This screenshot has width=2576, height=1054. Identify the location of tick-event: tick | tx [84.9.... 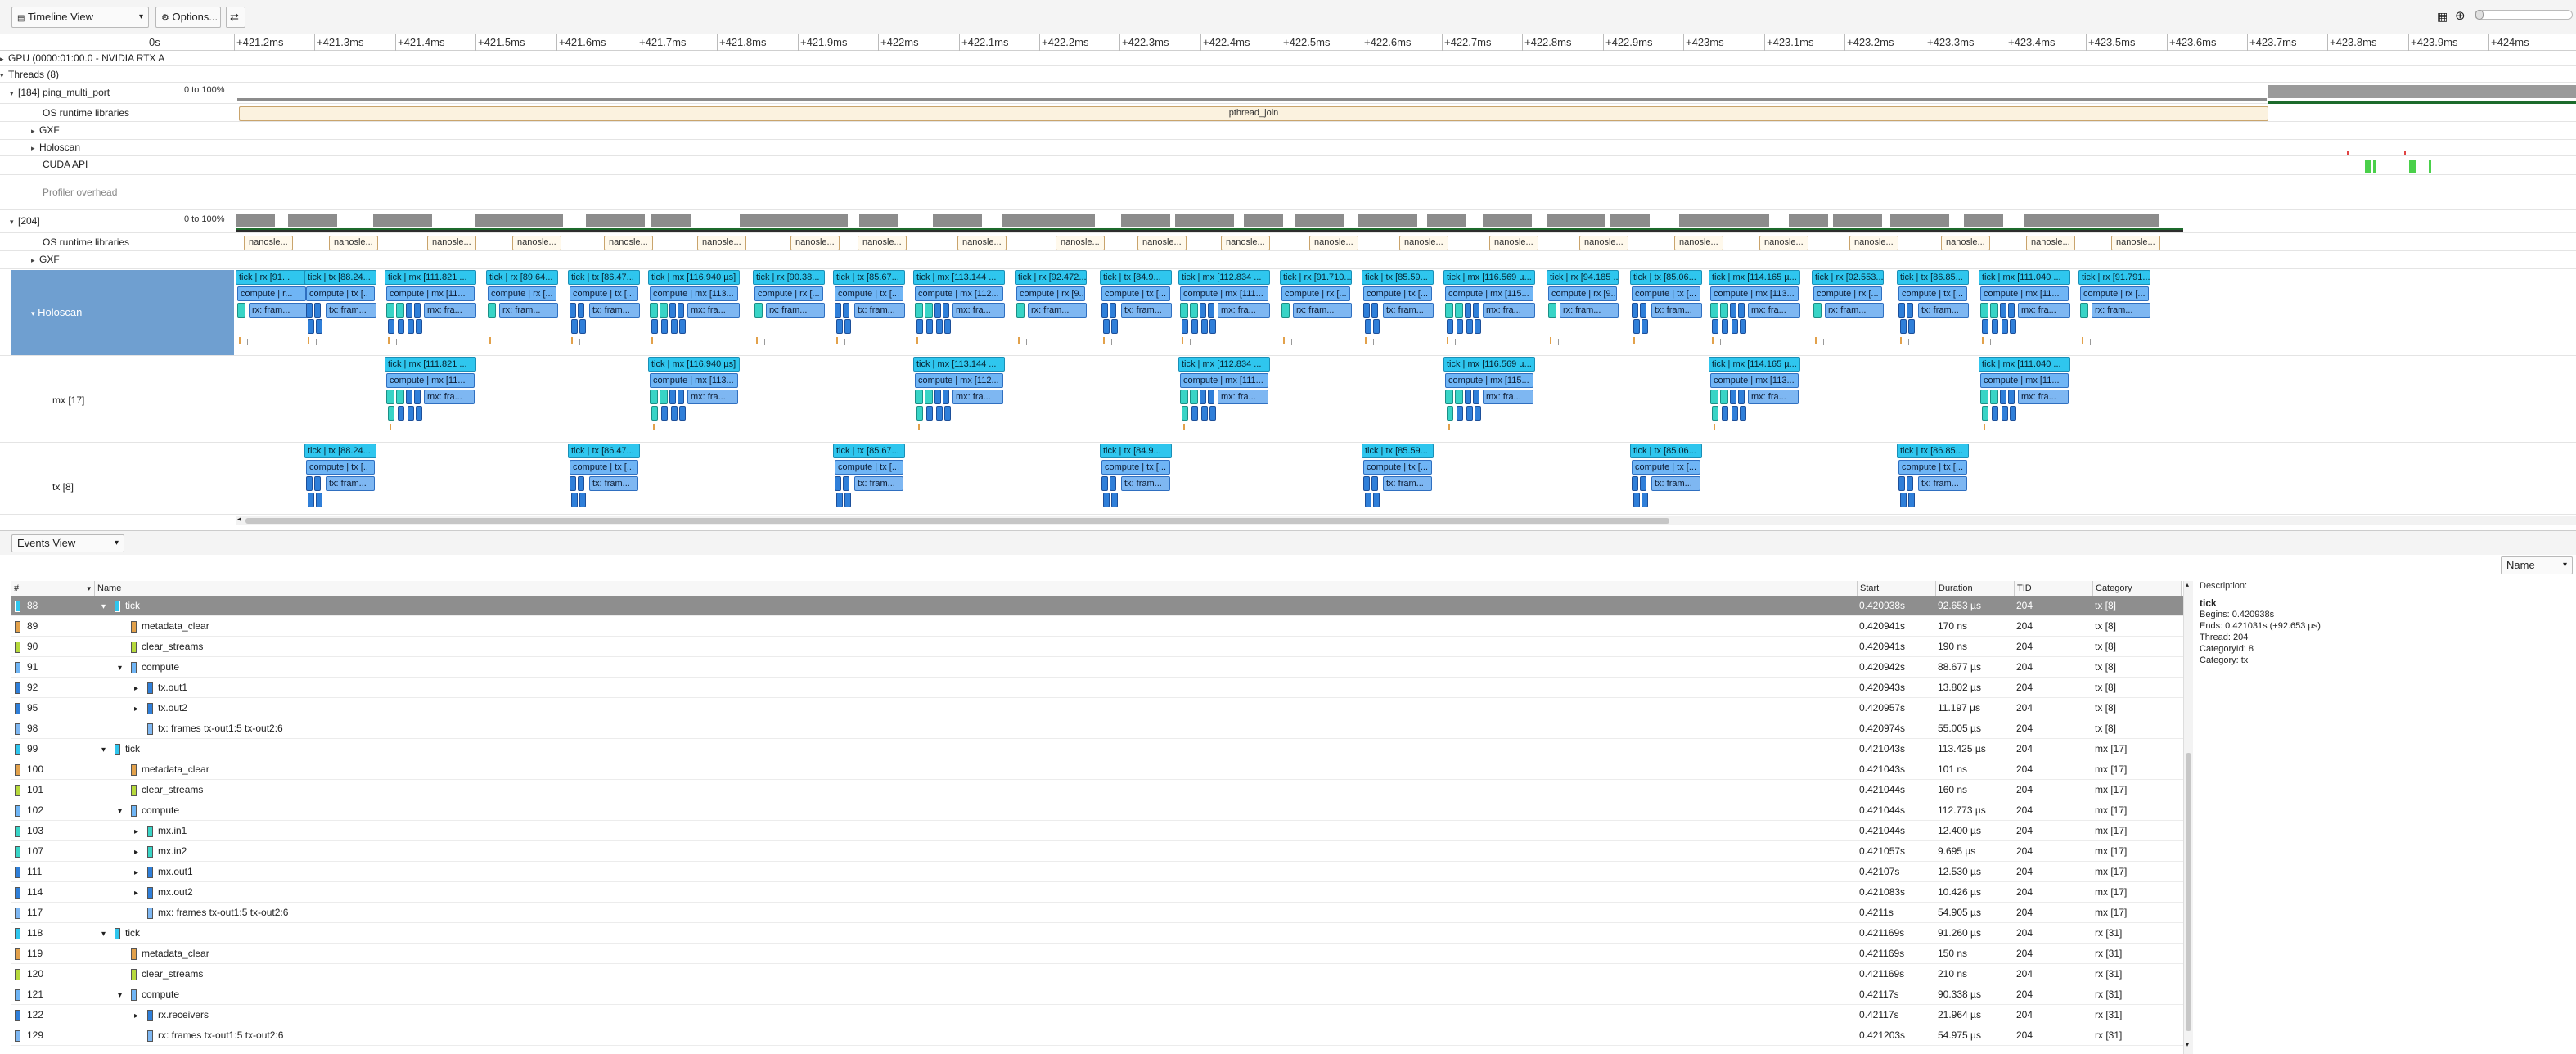
(1136, 277).